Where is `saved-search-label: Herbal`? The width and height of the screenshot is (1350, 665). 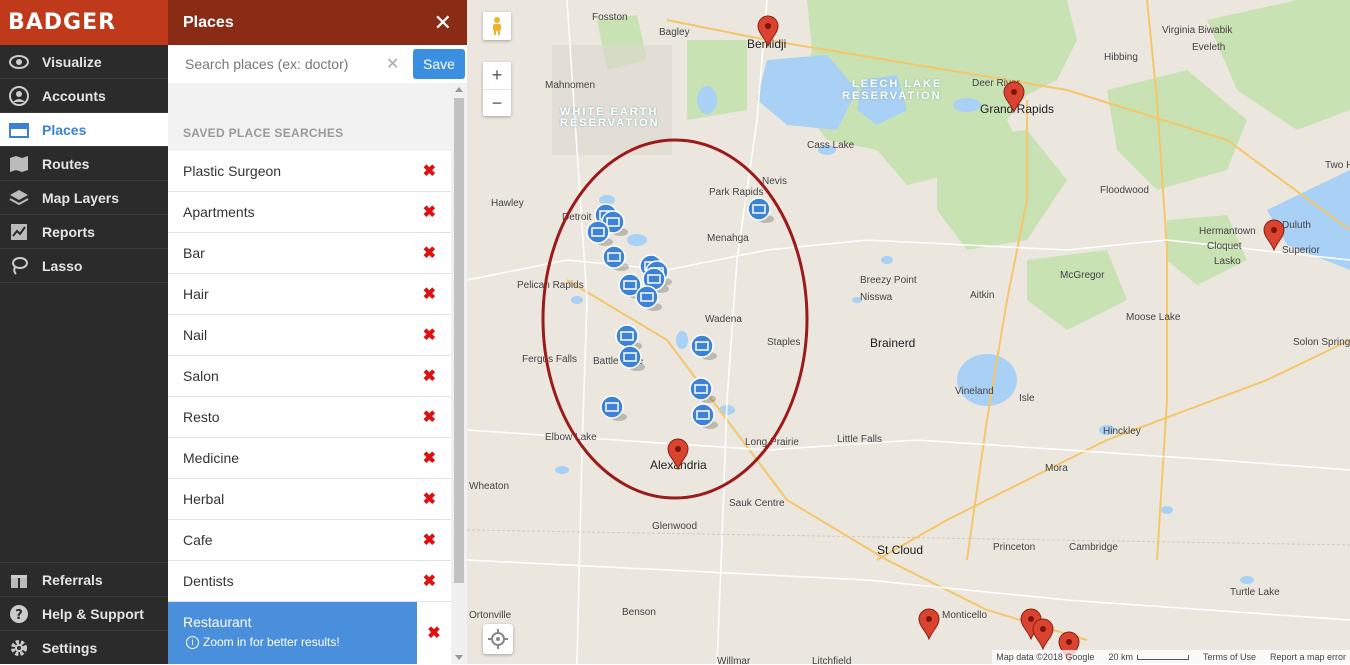 saved-search-label: Herbal is located at coordinates (204, 499).